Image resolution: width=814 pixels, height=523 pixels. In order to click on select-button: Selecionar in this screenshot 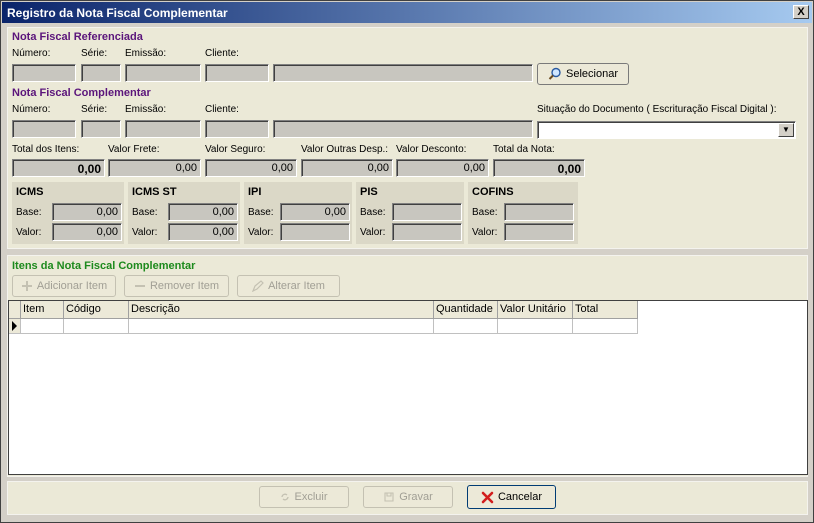, I will do `click(583, 74)`.